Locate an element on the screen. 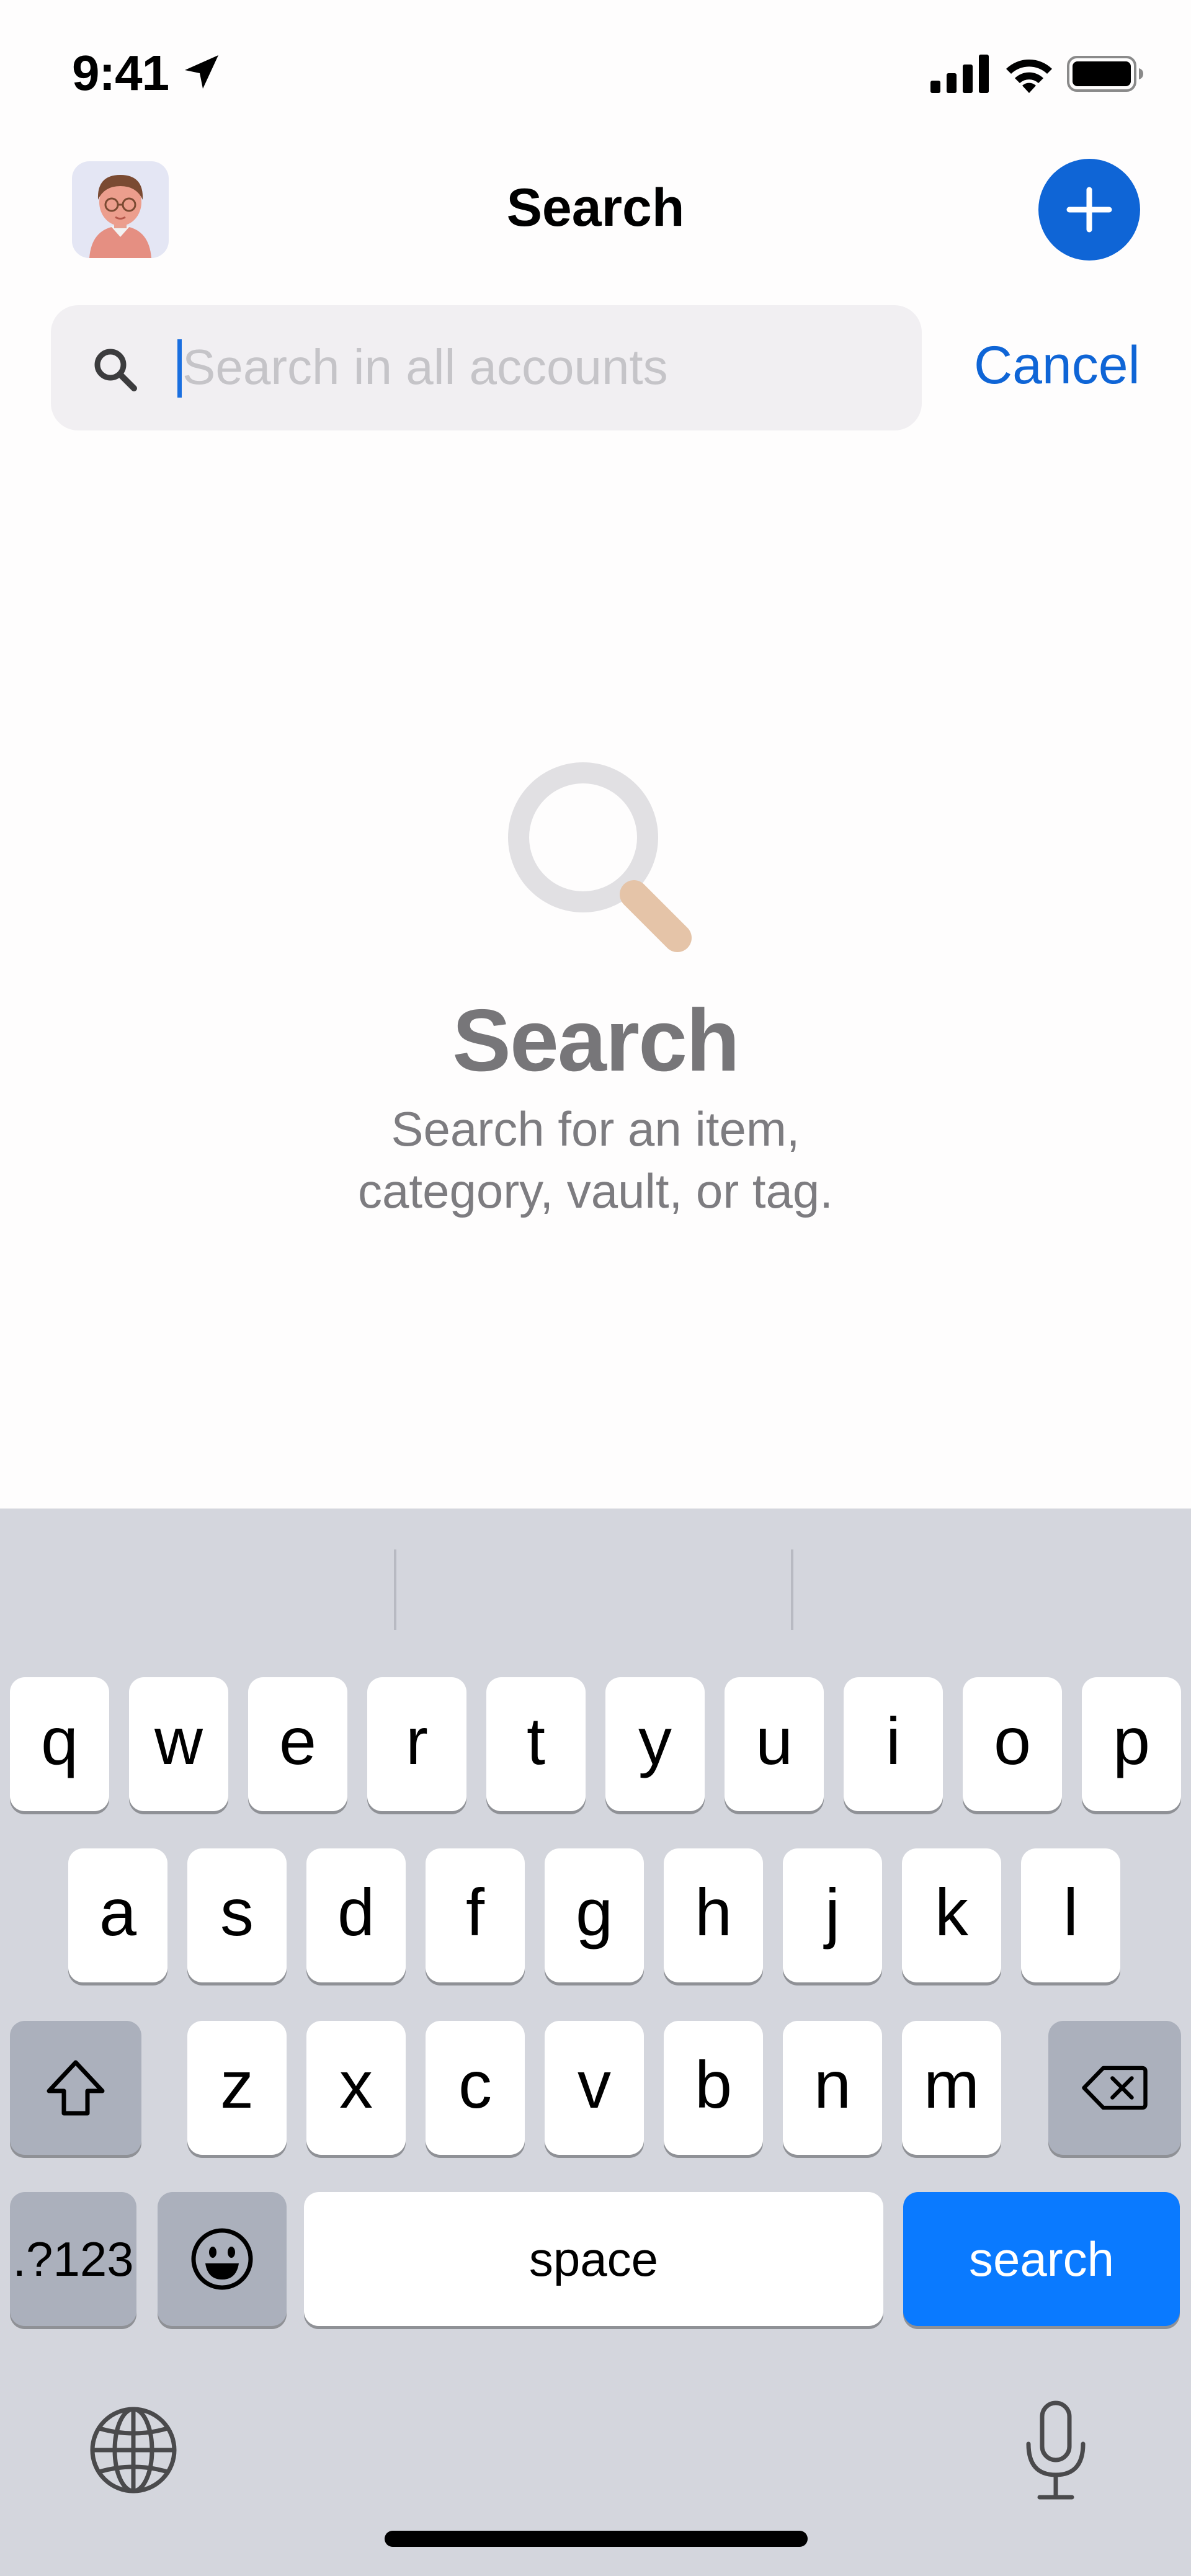 This screenshot has width=1191, height=2576. key-p: p is located at coordinates (1131, 1744).